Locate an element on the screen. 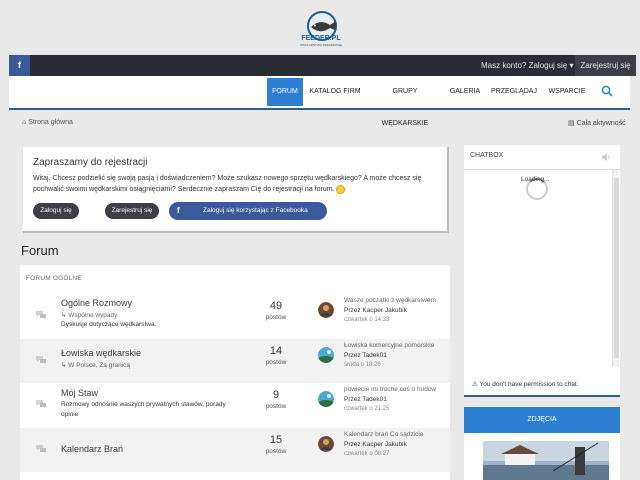  chat-scrollbar is located at coordinates (615, 268).